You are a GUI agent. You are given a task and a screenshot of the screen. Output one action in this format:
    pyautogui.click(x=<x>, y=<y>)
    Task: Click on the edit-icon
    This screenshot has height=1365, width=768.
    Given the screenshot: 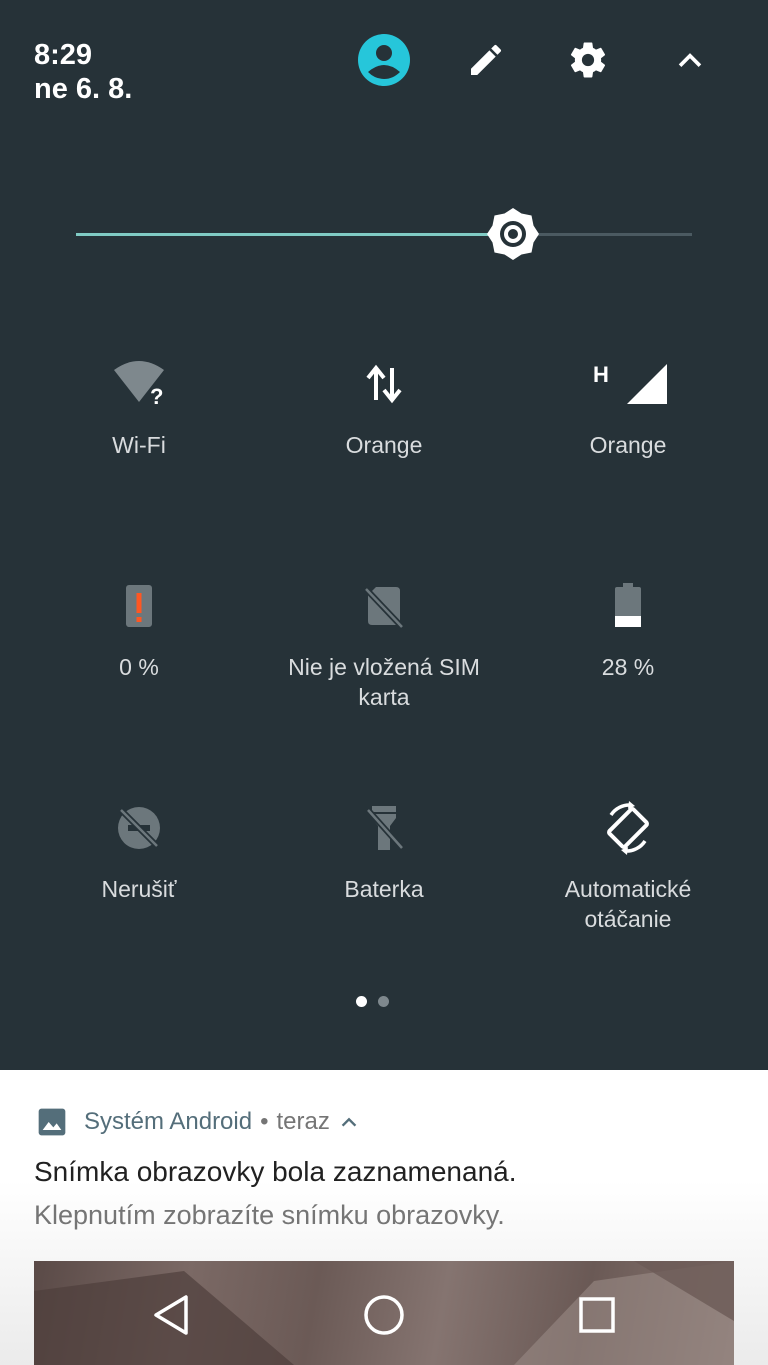 What is the action you would take?
    pyautogui.click(x=486, y=59)
    